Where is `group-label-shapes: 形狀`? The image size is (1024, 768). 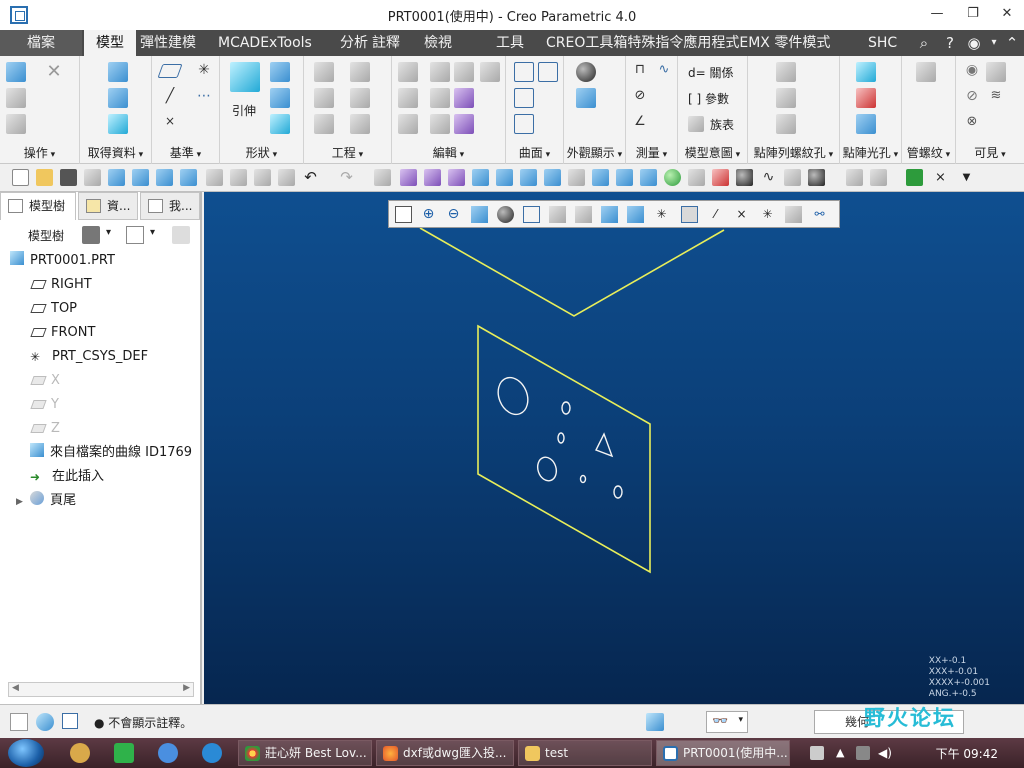 group-label-shapes: 形狀 is located at coordinates (261, 152).